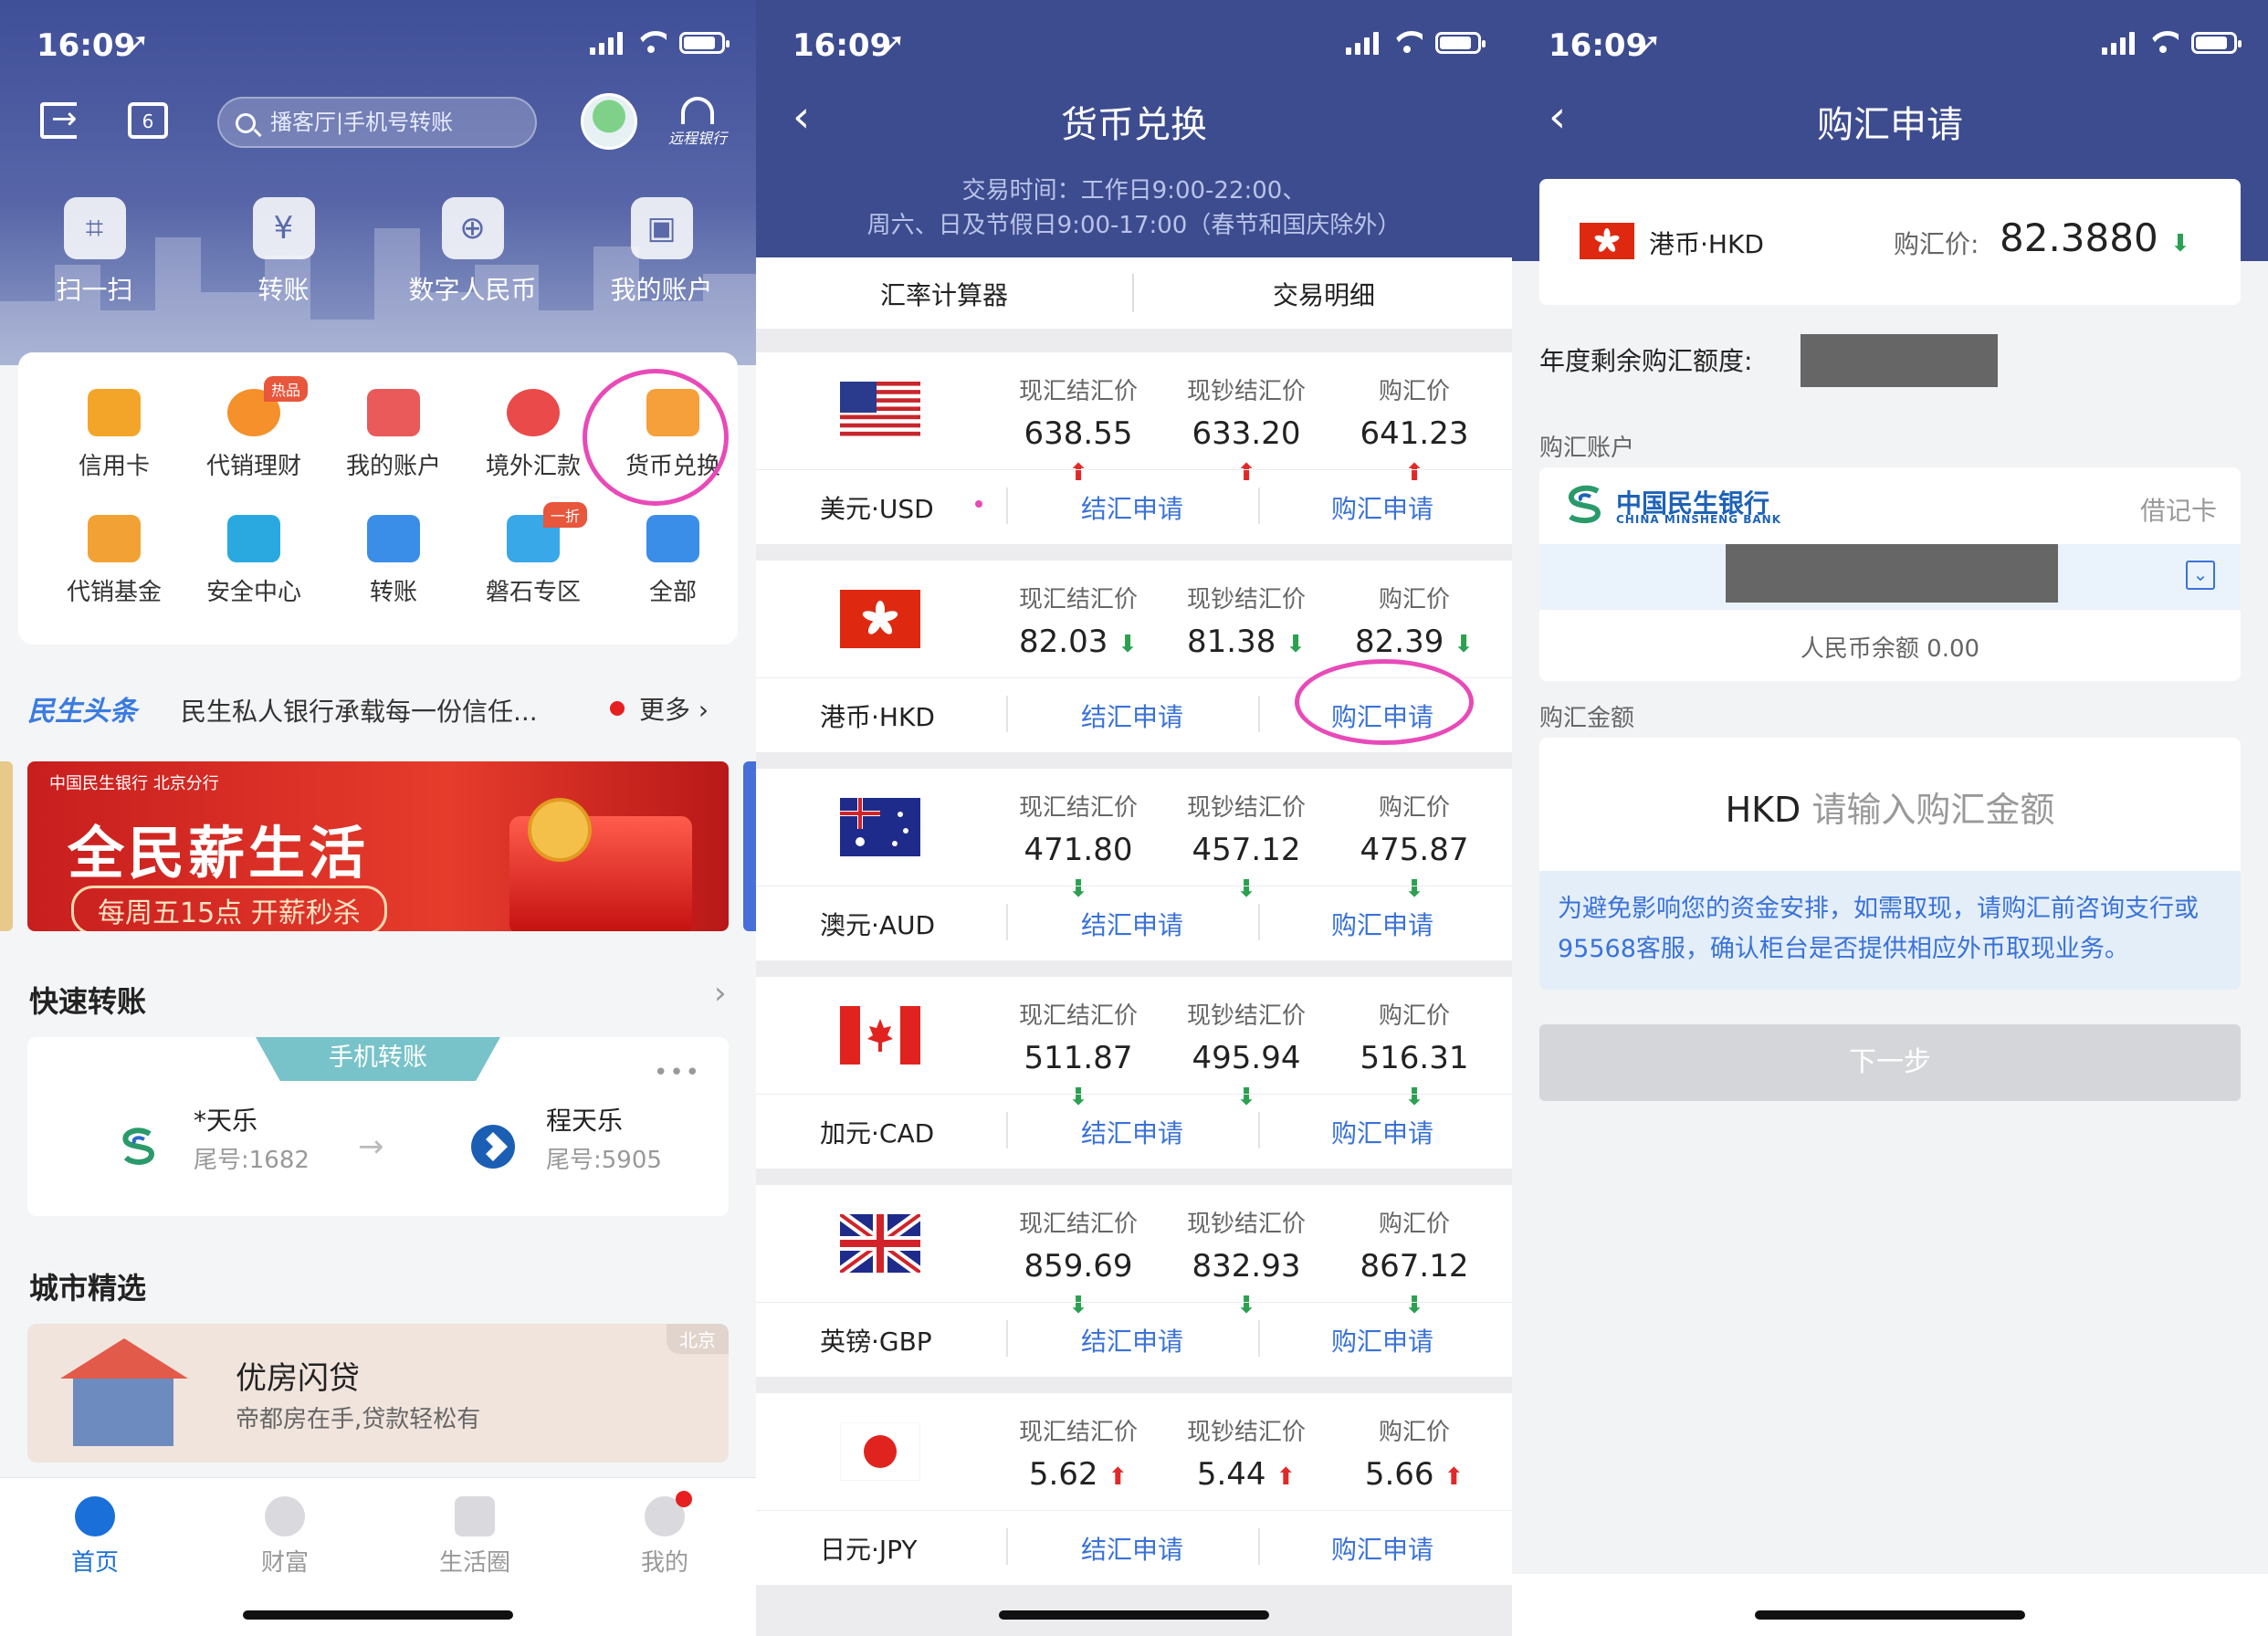 This screenshot has height=1636, width=2268. What do you see at coordinates (59, 119) in the screenshot?
I see `logout-icon` at bounding box center [59, 119].